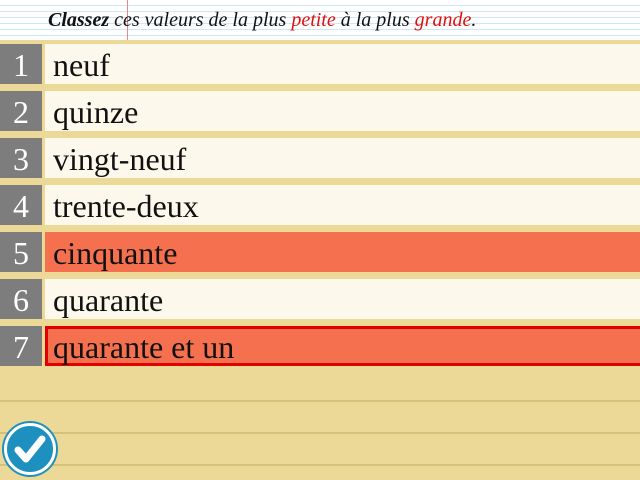 This screenshot has width=640, height=480. I want to click on sort-row-7: 7 quarante et un, so click(320, 346).